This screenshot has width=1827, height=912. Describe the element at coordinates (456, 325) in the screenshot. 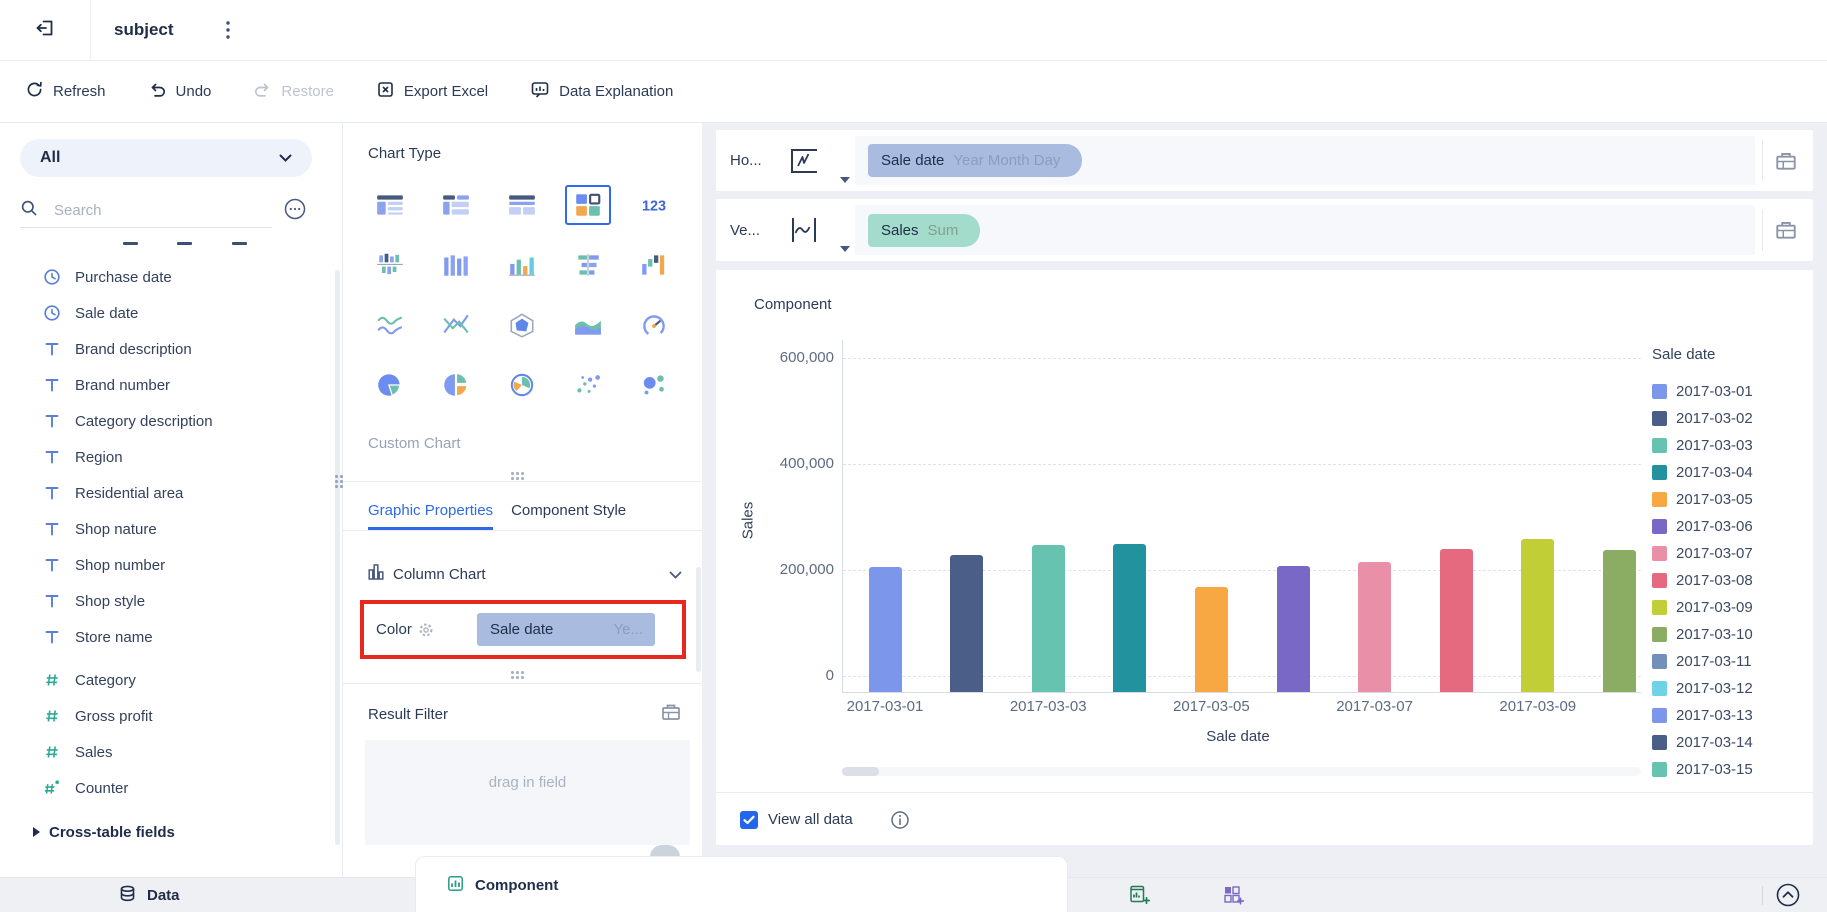

I see `chart-type-multi-line` at that location.